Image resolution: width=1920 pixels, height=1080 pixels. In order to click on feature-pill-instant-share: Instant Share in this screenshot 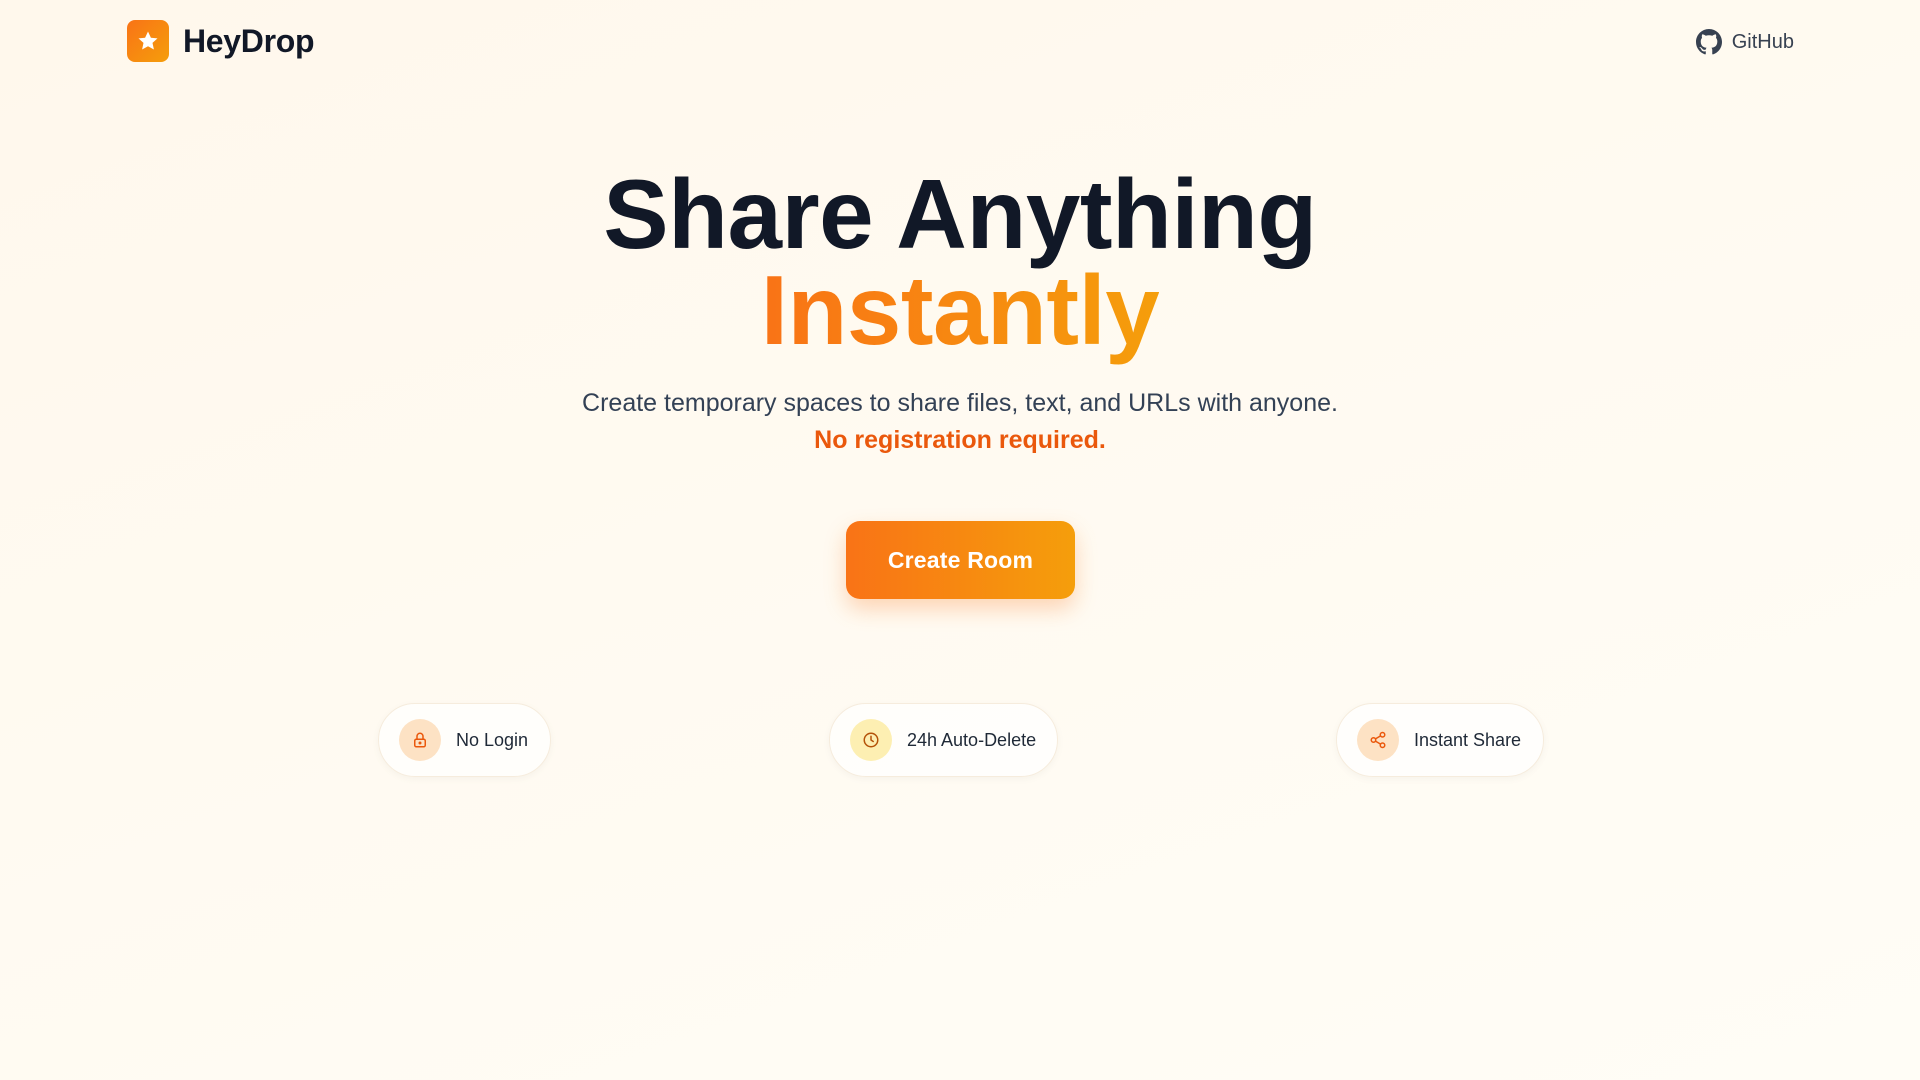, I will do `click(1440, 740)`.